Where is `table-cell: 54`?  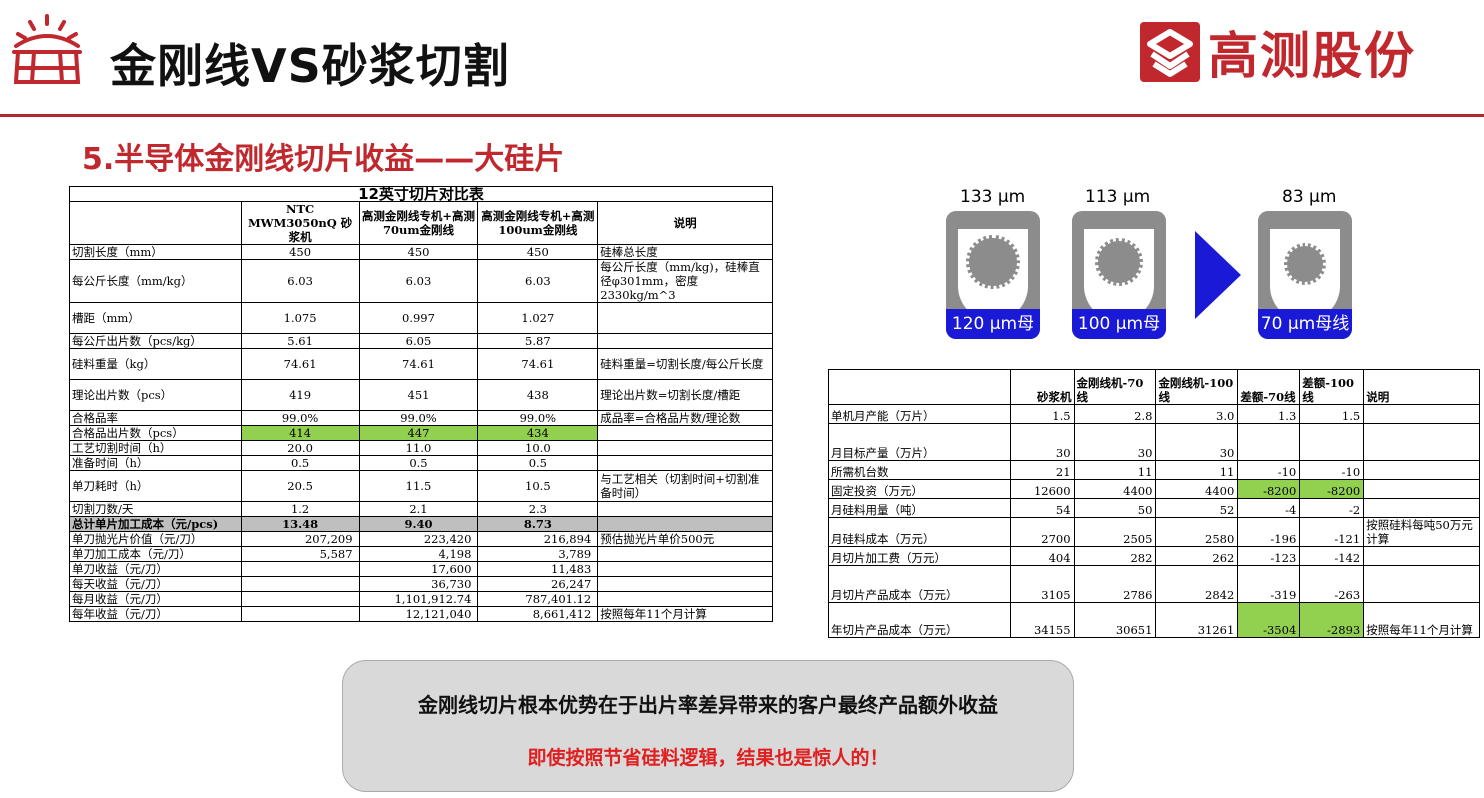
table-cell: 54 is located at coordinates (1042, 508).